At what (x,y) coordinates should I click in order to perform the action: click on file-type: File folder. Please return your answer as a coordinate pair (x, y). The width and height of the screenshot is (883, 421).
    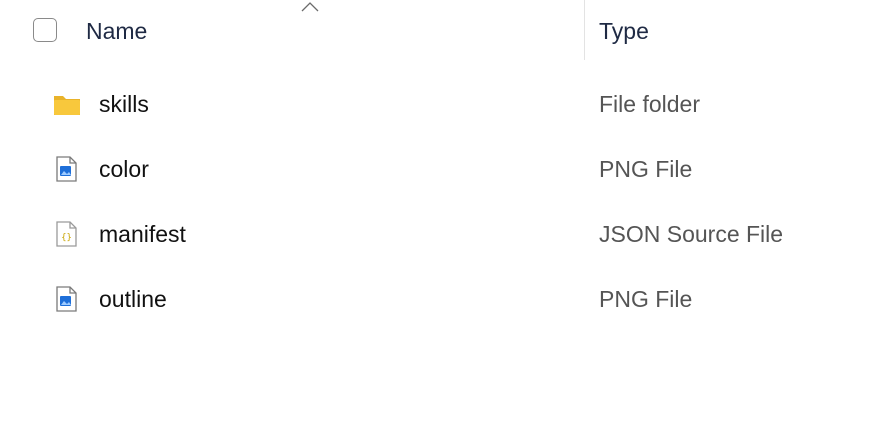
    Looking at the image, I should click on (649, 104).